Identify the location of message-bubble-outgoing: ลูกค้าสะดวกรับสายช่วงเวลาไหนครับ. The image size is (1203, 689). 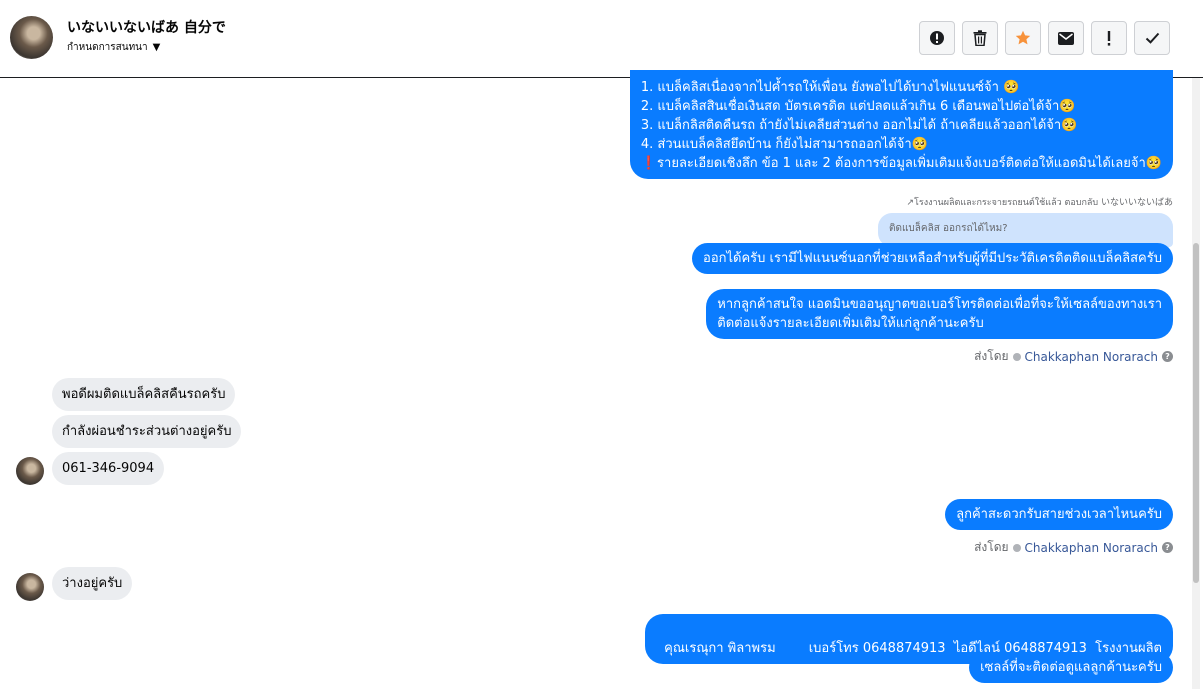
(1059, 514).